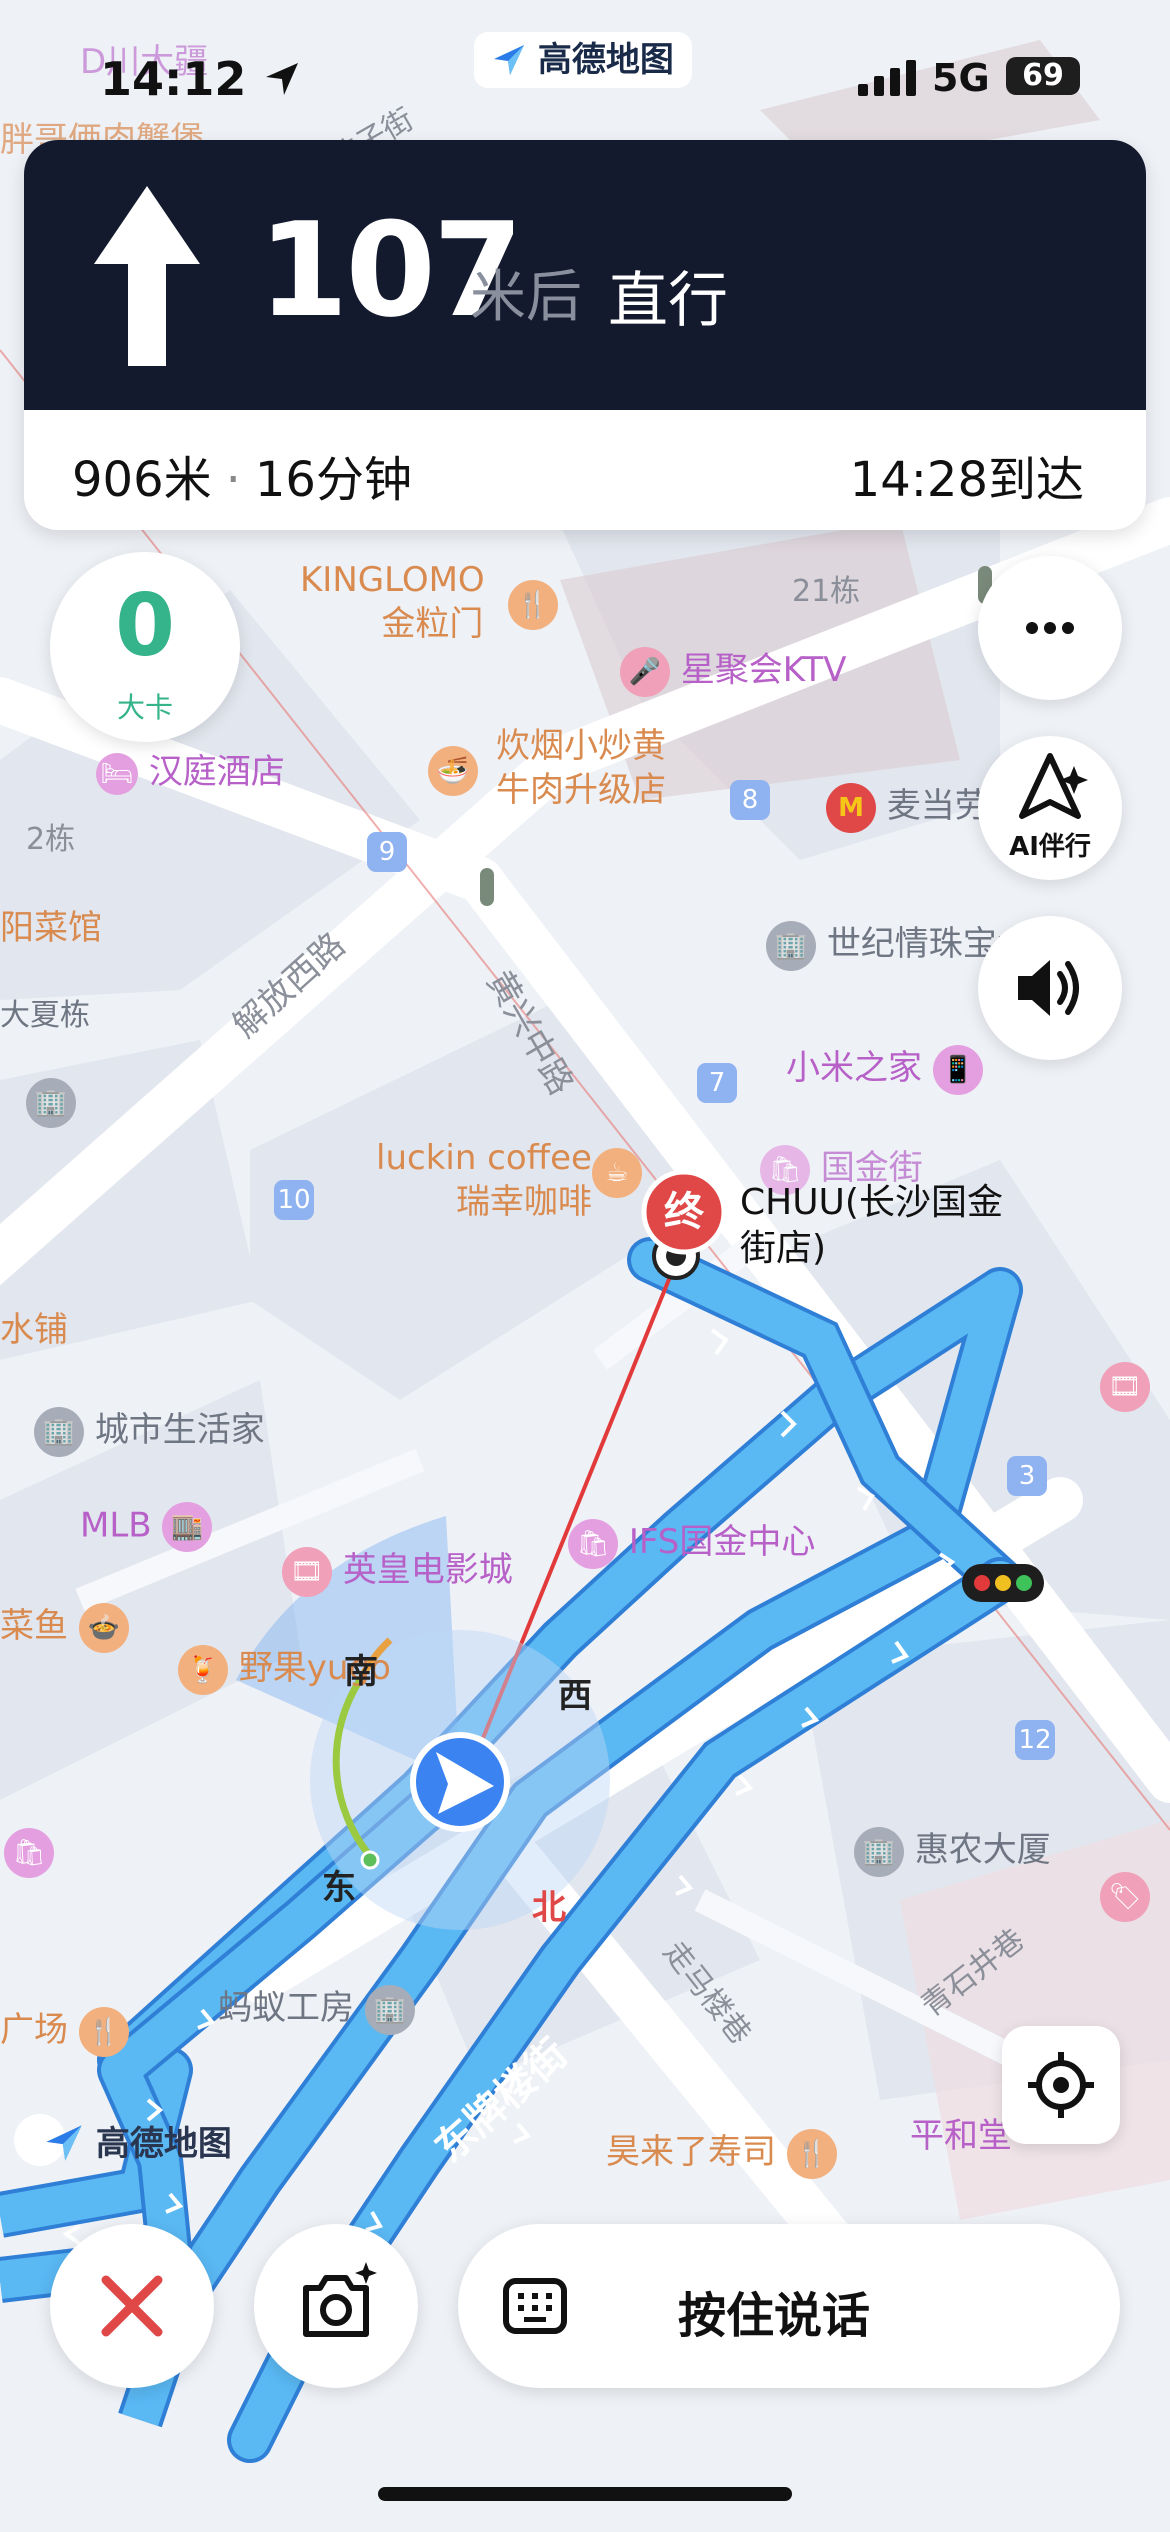 This screenshot has height=2532, width=1170. What do you see at coordinates (871, 1226) in the screenshot?
I see `destination-label: CHUU(长沙国金 街店)` at bounding box center [871, 1226].